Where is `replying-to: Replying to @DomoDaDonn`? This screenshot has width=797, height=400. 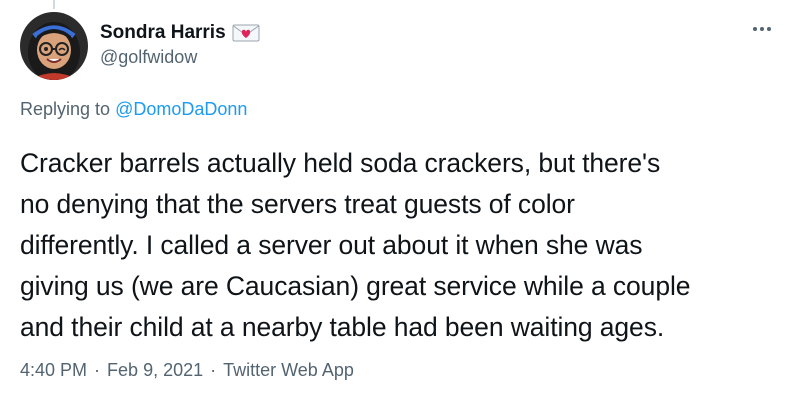 replying-to: Replying to @DomoDaDonn is located at coordinates (133, 109).